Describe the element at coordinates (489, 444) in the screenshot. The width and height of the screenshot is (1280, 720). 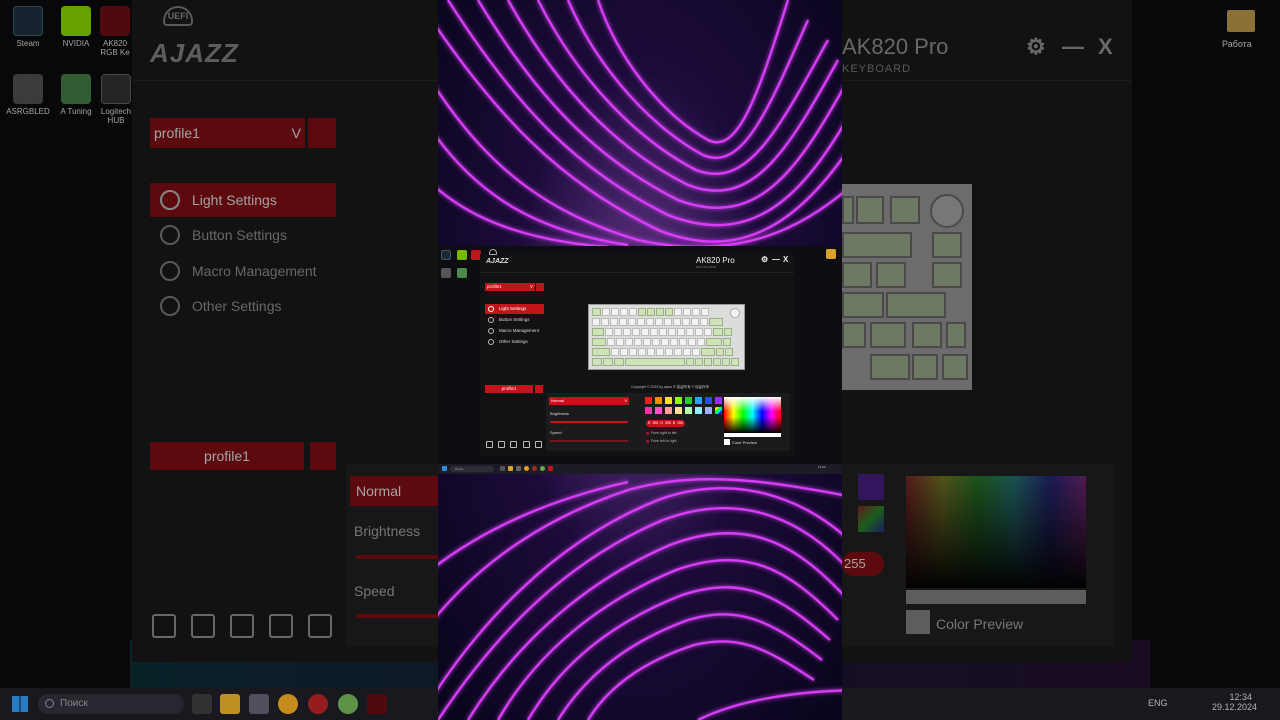
I see `import-icon` at that location.